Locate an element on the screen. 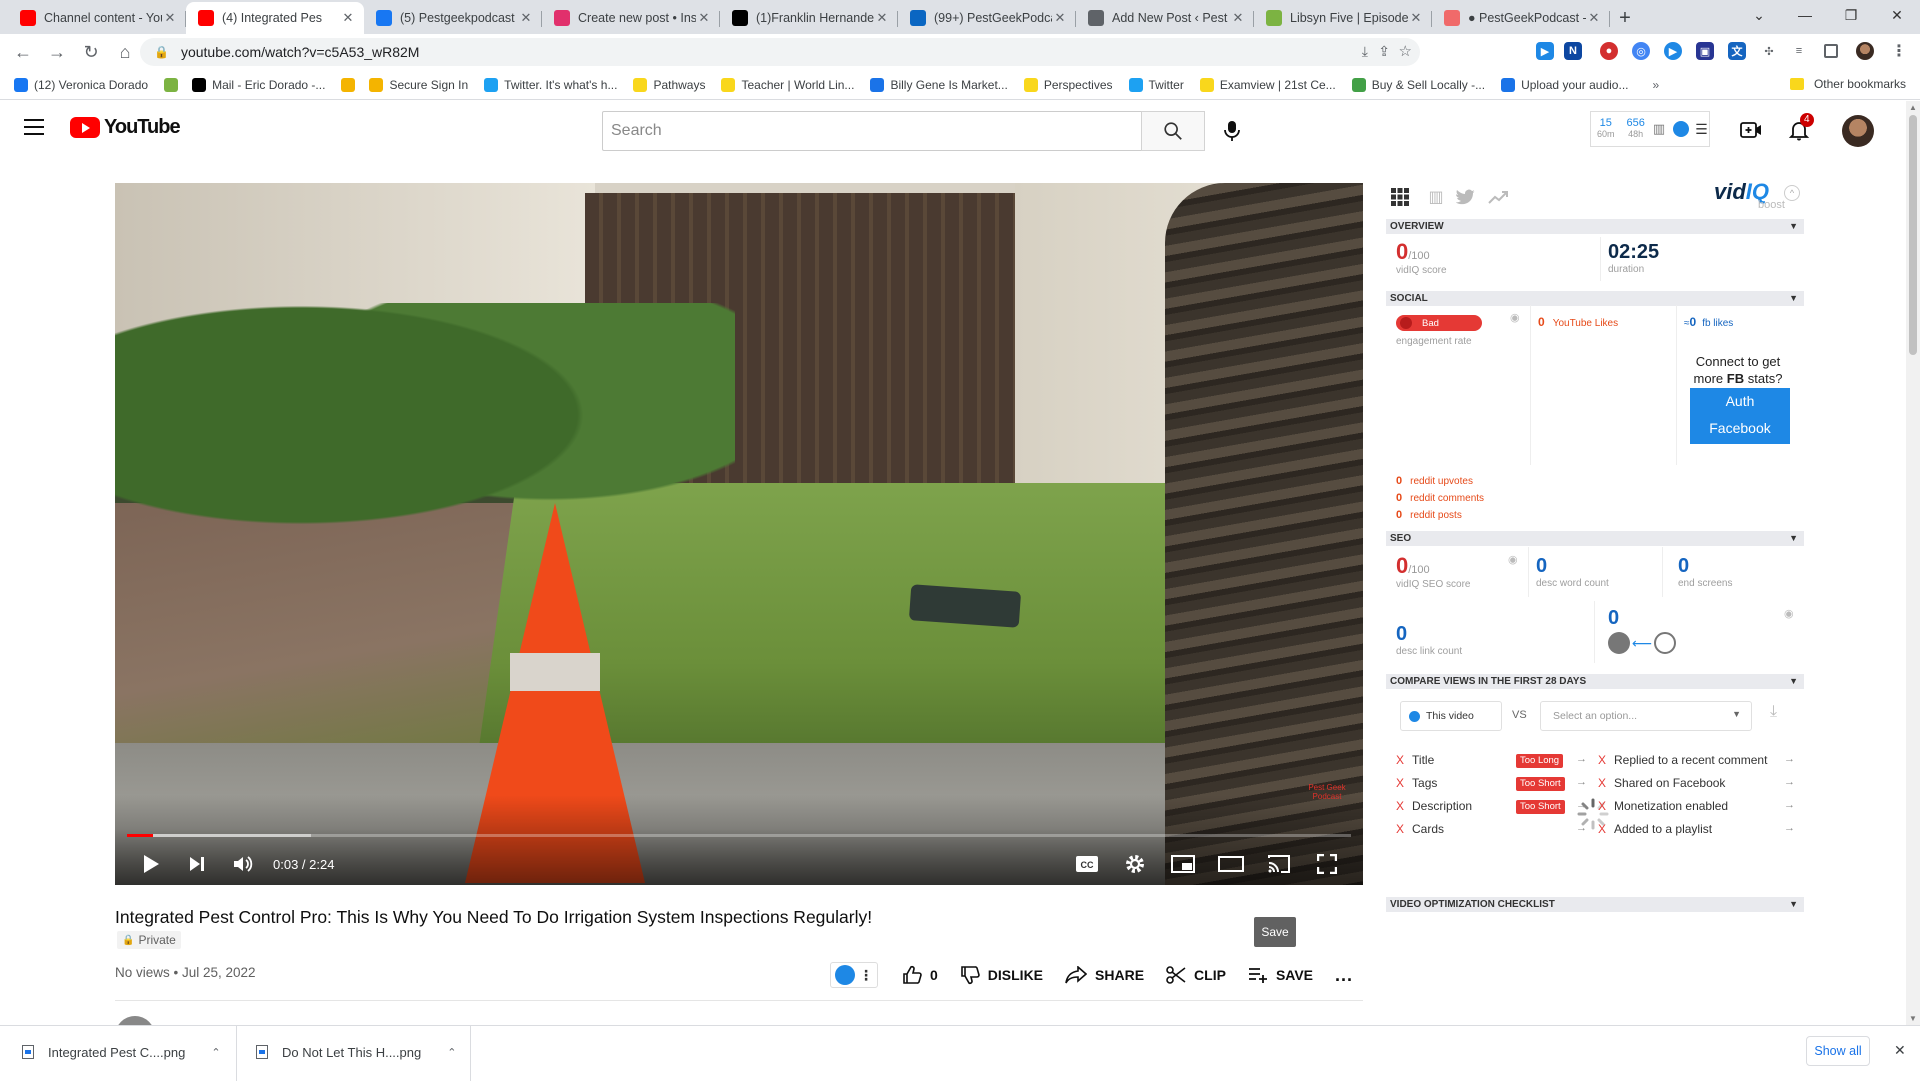  fullscreen-button is located at coordinates (1327, 864).